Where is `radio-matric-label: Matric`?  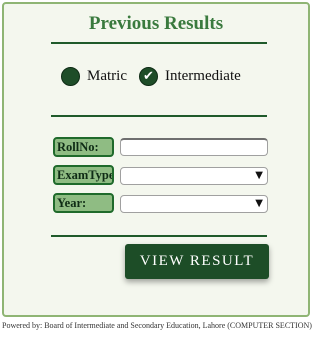
radio-matric-label: Matric is located at coordinates (107, 76).